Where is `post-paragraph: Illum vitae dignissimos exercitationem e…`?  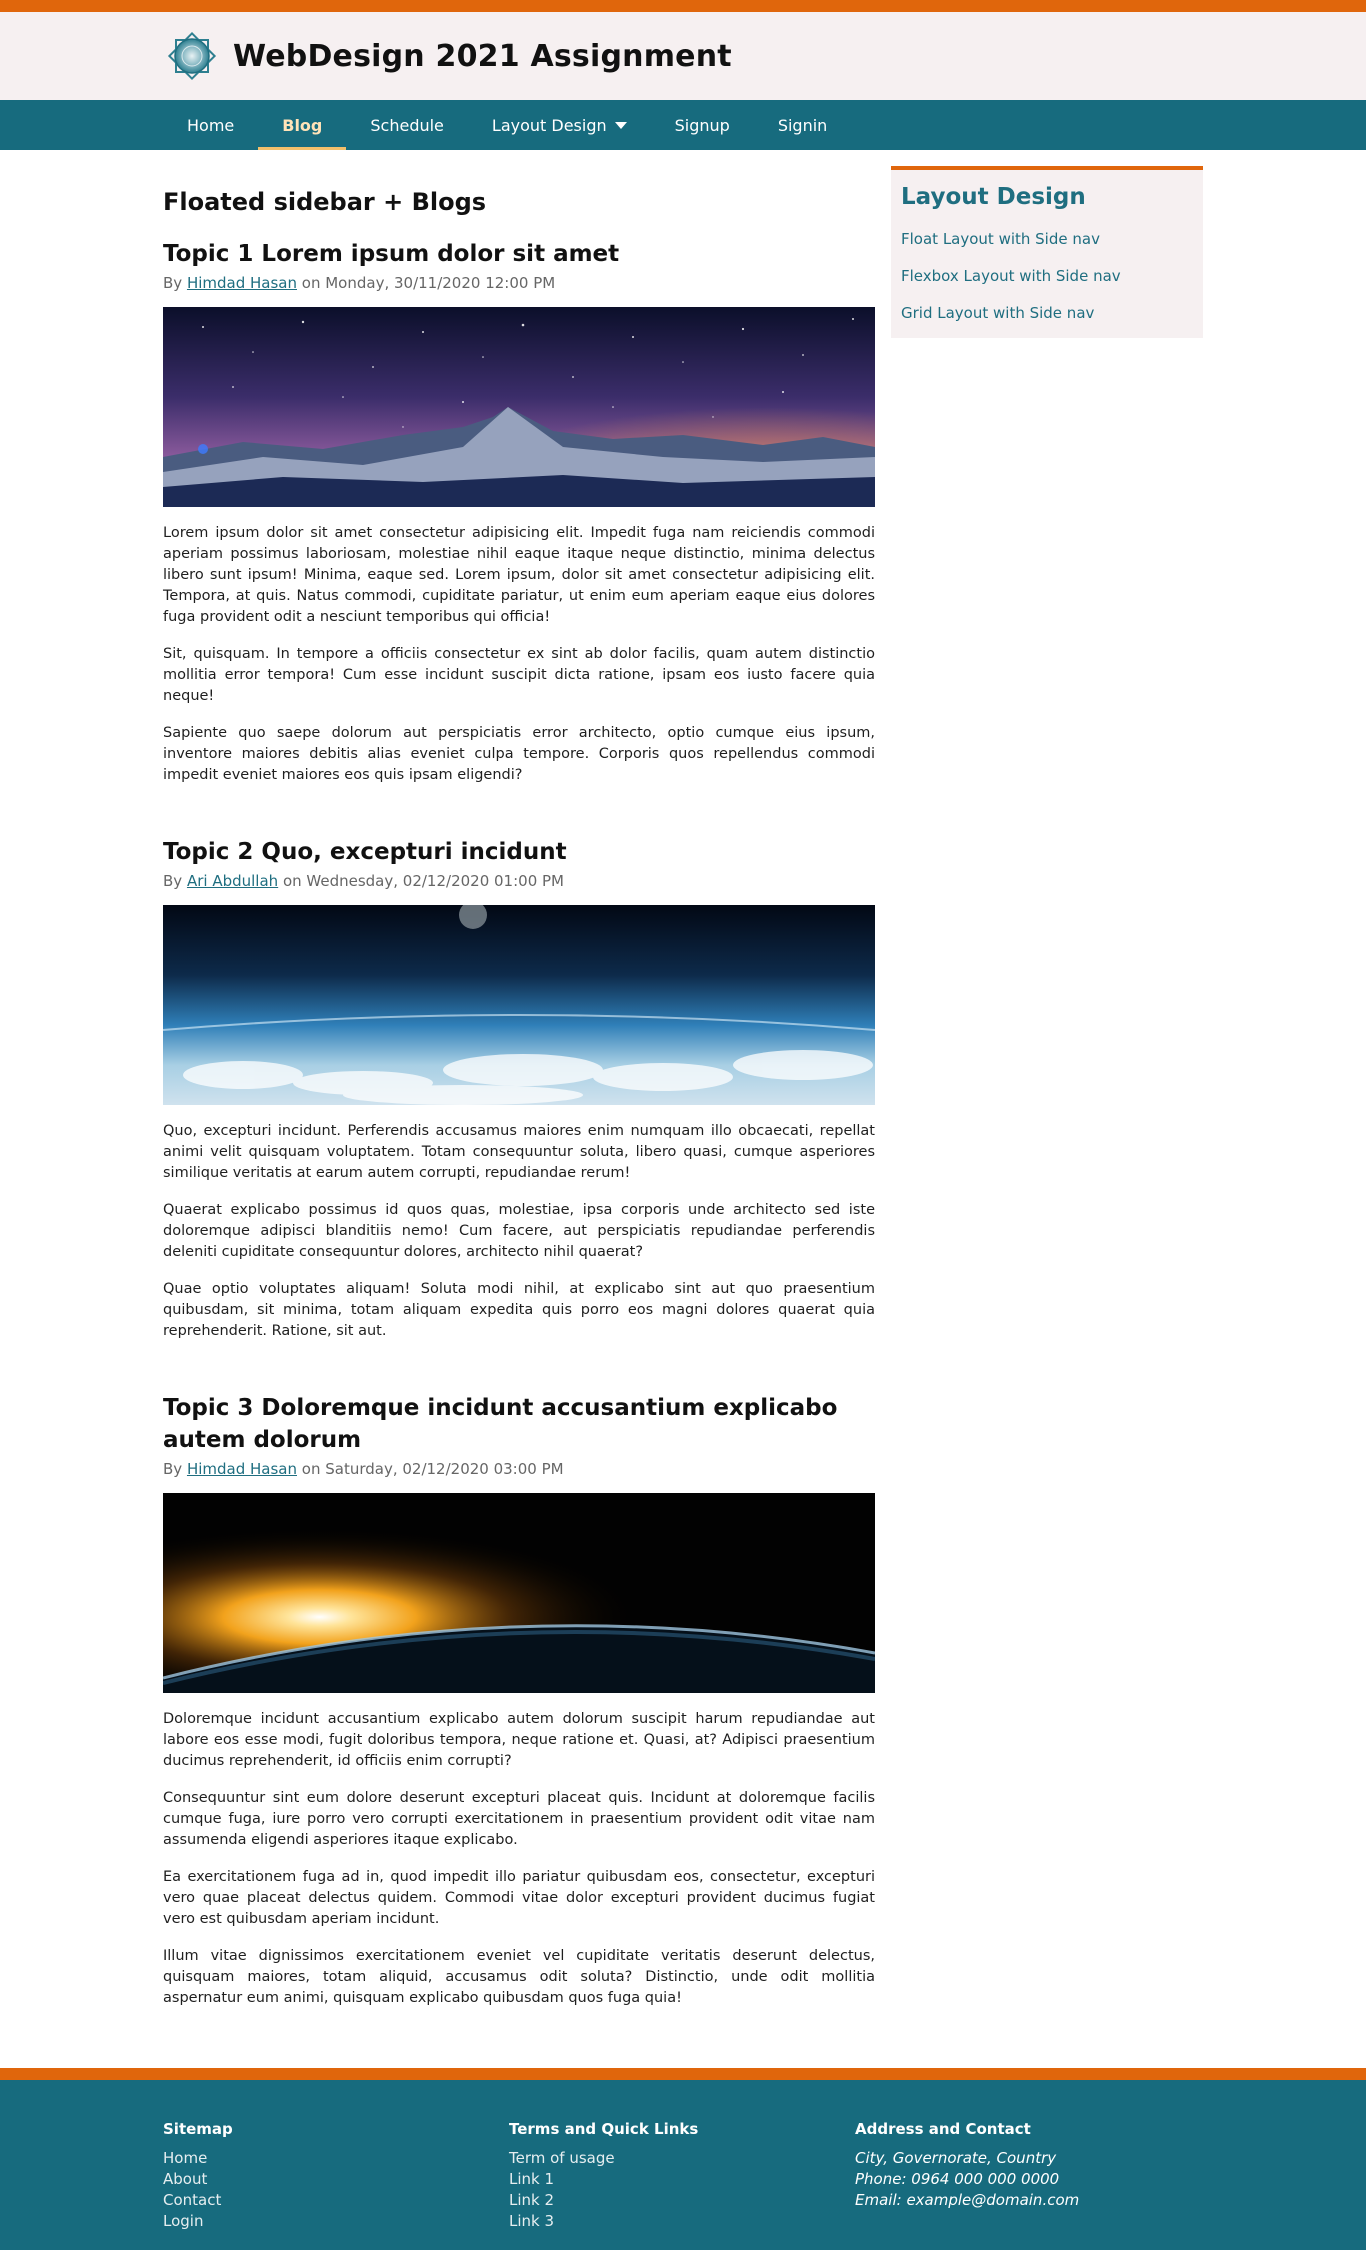 post-paragraph: Illum vitae dignissimos exercitationem e… is located at coordinates (519, 1977).